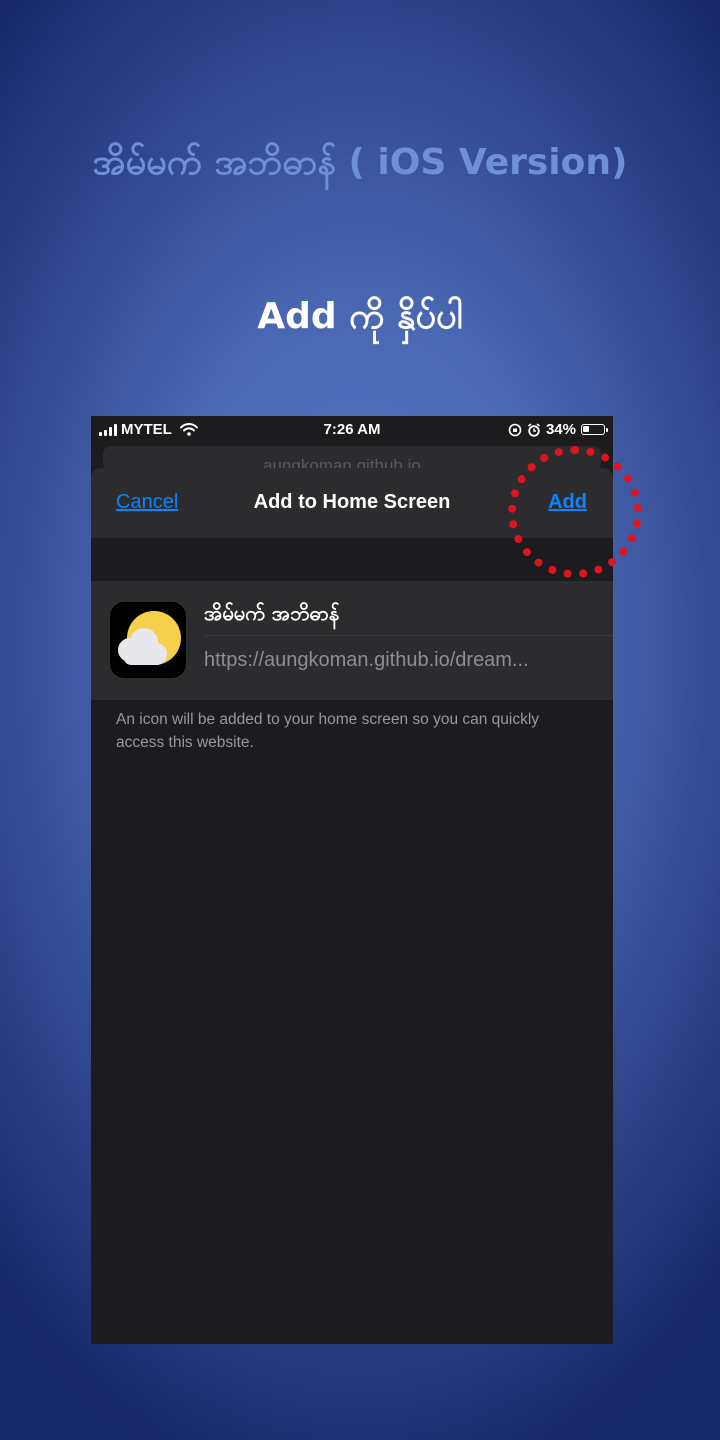 Image resolution: width=720 pixels, height=1440 pixels. I want to click on section-spacer, so click(352, 559).